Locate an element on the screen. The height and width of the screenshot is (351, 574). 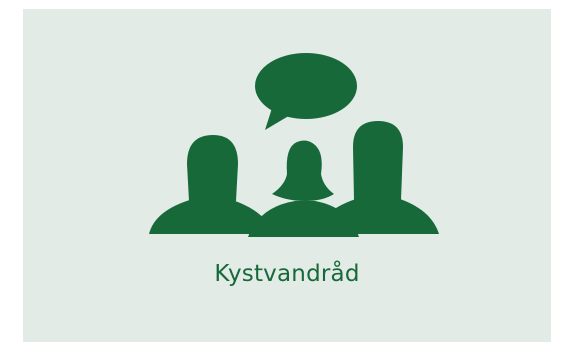
speech-bubble-icon is located at coordinates (306, 91).